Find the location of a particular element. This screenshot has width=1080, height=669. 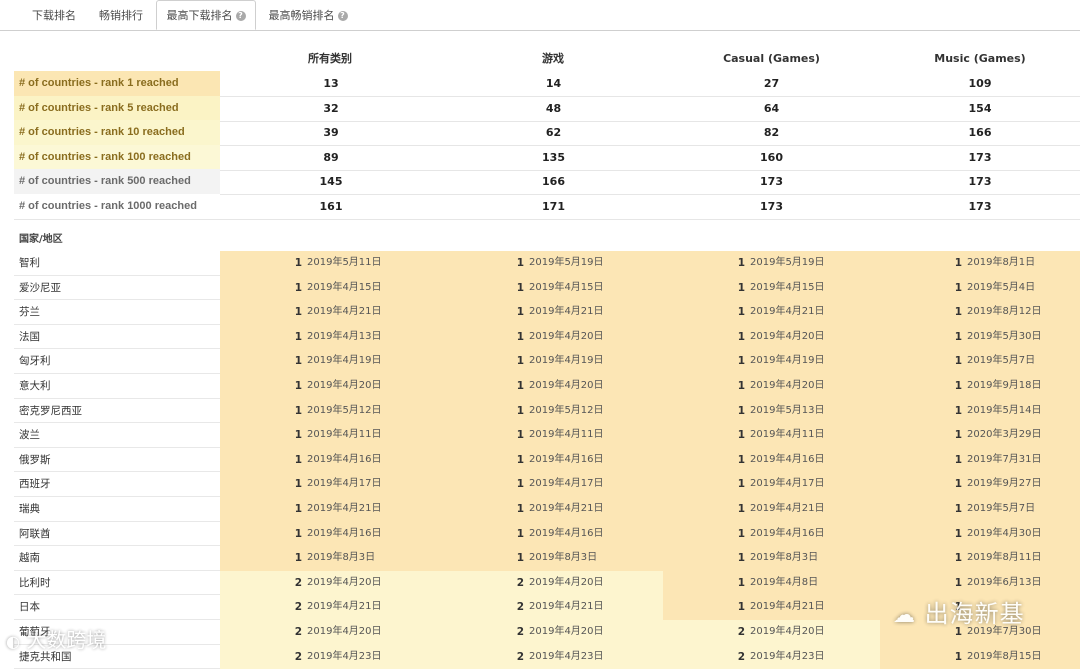

rank-cell: 1 2019年5月12日 is located at coordinates (331, 411).